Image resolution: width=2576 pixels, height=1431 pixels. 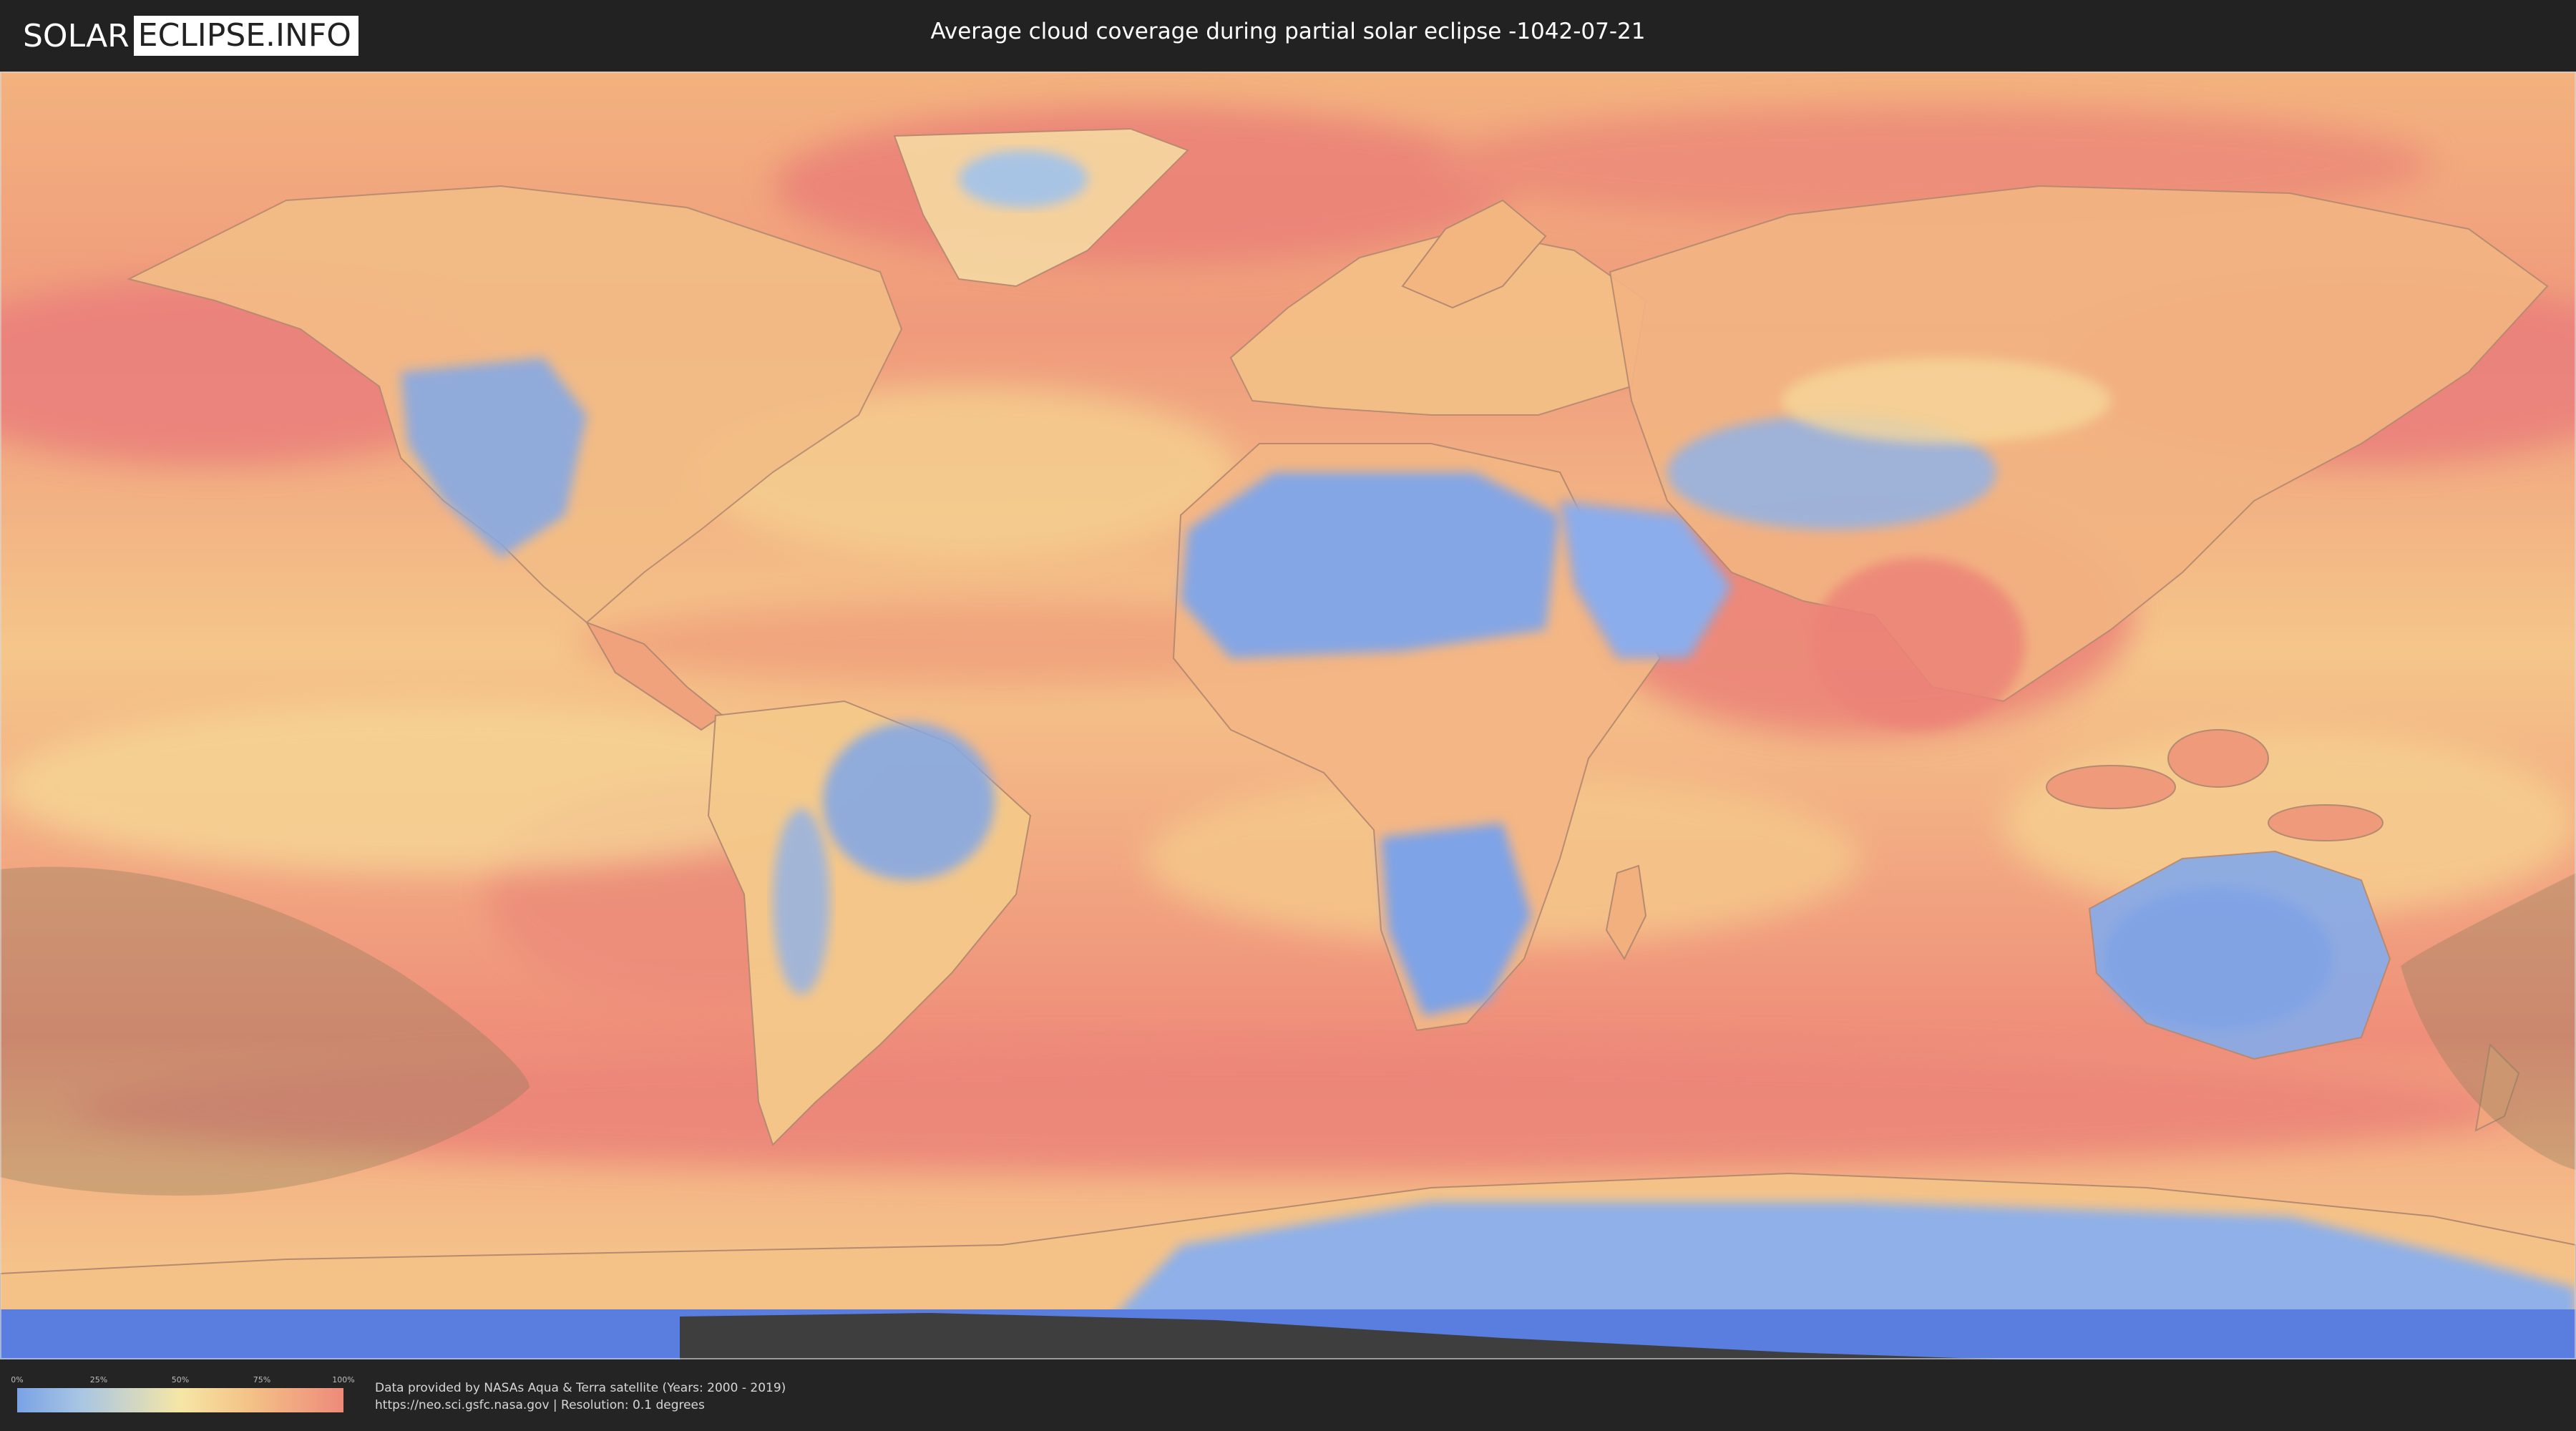 I want to click on legend-tick-labels: 0% 25% 50% 75% 100%, so click(x=182, y=1380).